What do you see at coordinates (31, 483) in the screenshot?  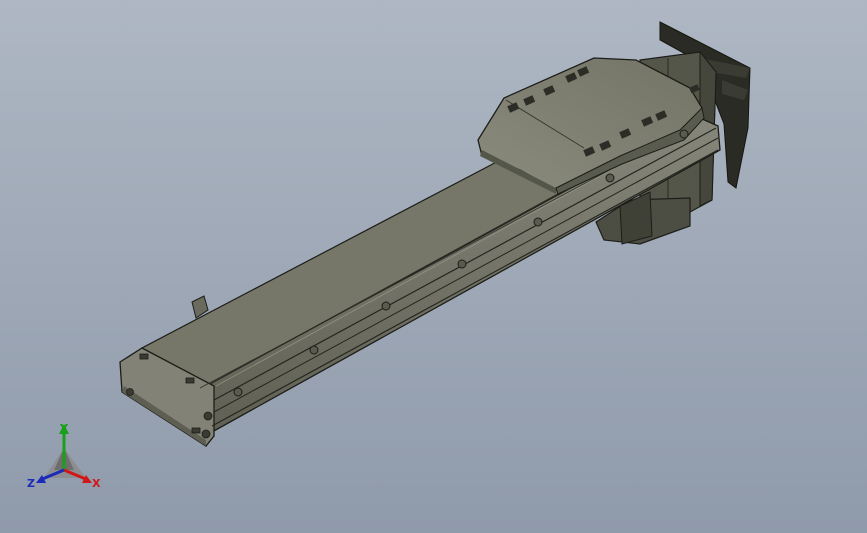 I see `z-axis-label: Z` at bounding box center [31, 483].